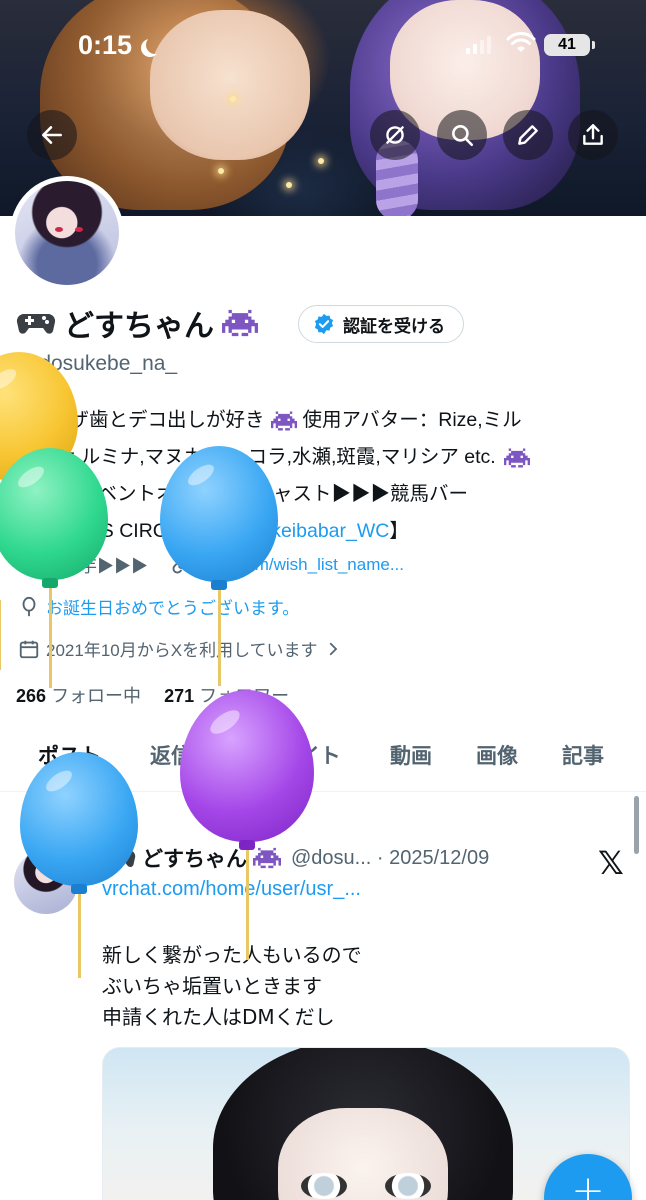 This screenshot has width=646, height=1200. Describe the element at coordinates (611, 863) in the screenshot. I see `x-logo-icon: 𝕏` at that location.